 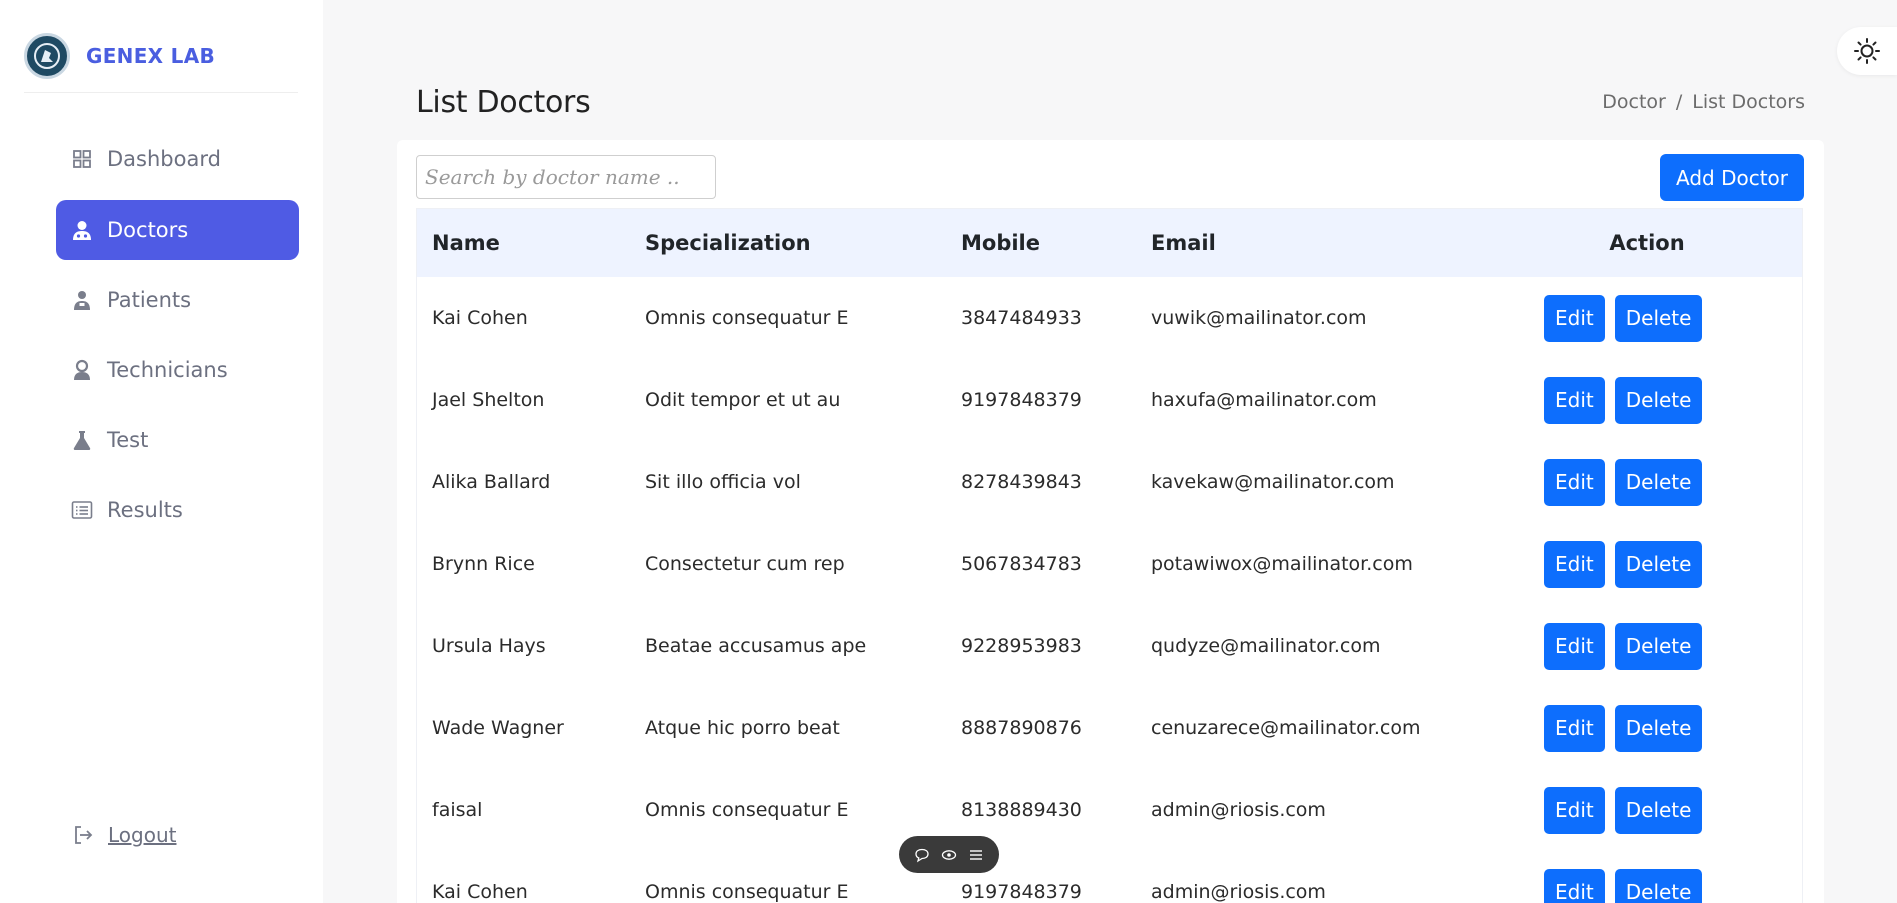 What do you see at coordinates (922, 855) in the screenshot?
I see `comment-icon` at bounding box center [922, 855].